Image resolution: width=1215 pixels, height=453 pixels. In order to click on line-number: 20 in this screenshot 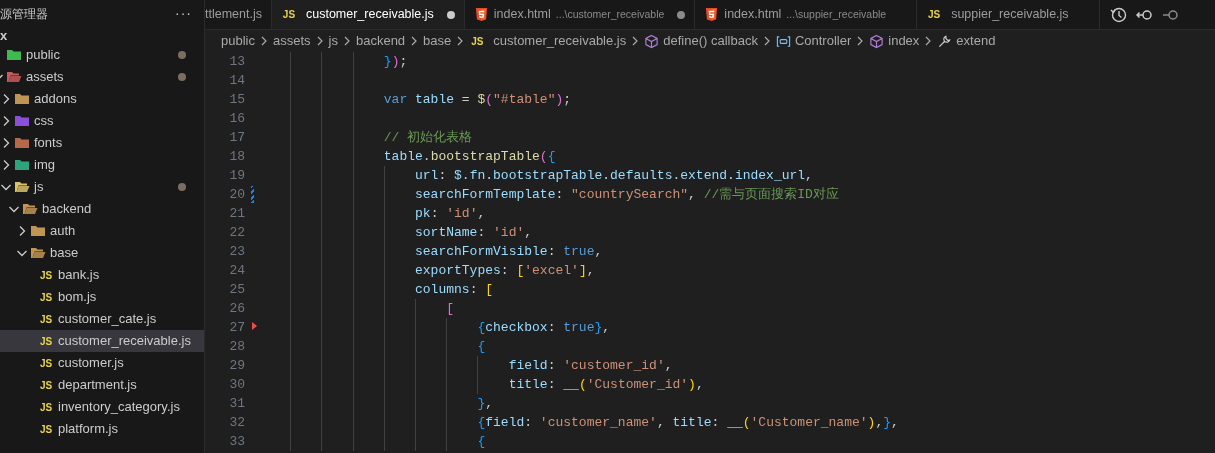, I will do `click(236, 195)`.